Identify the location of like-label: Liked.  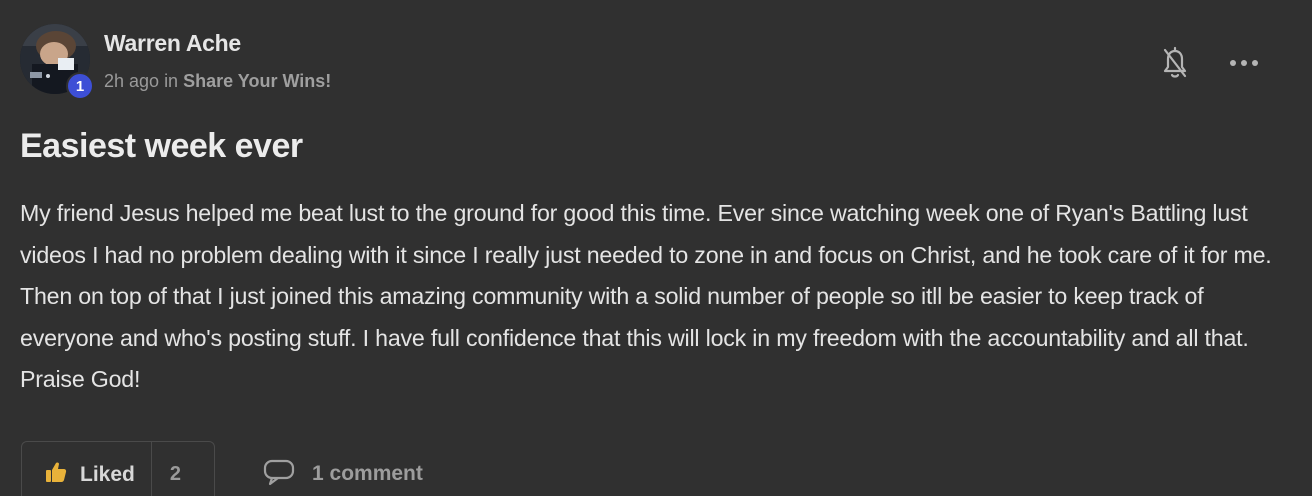
(107, 474).